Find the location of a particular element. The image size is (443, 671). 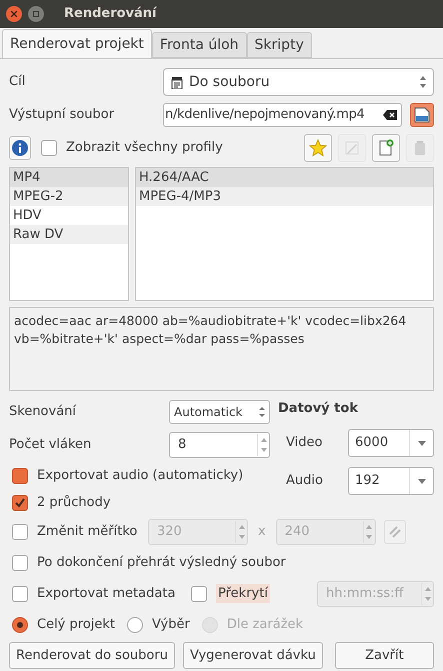

scanning-dropdown: Automatick is located at coordinates (219, 412).